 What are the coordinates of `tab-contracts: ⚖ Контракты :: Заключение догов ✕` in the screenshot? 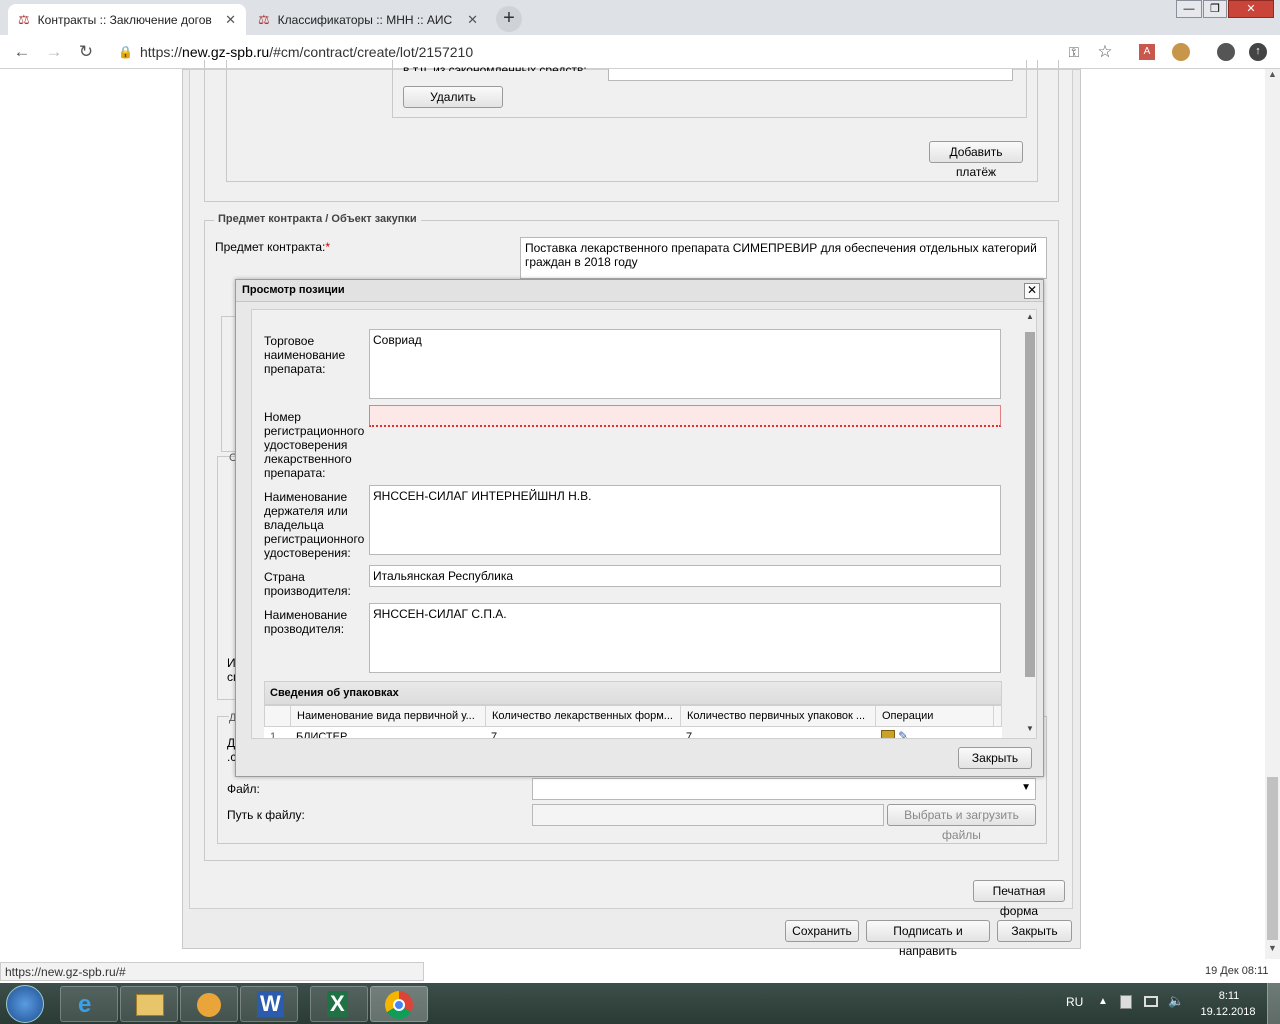 It's located at (127, 19).